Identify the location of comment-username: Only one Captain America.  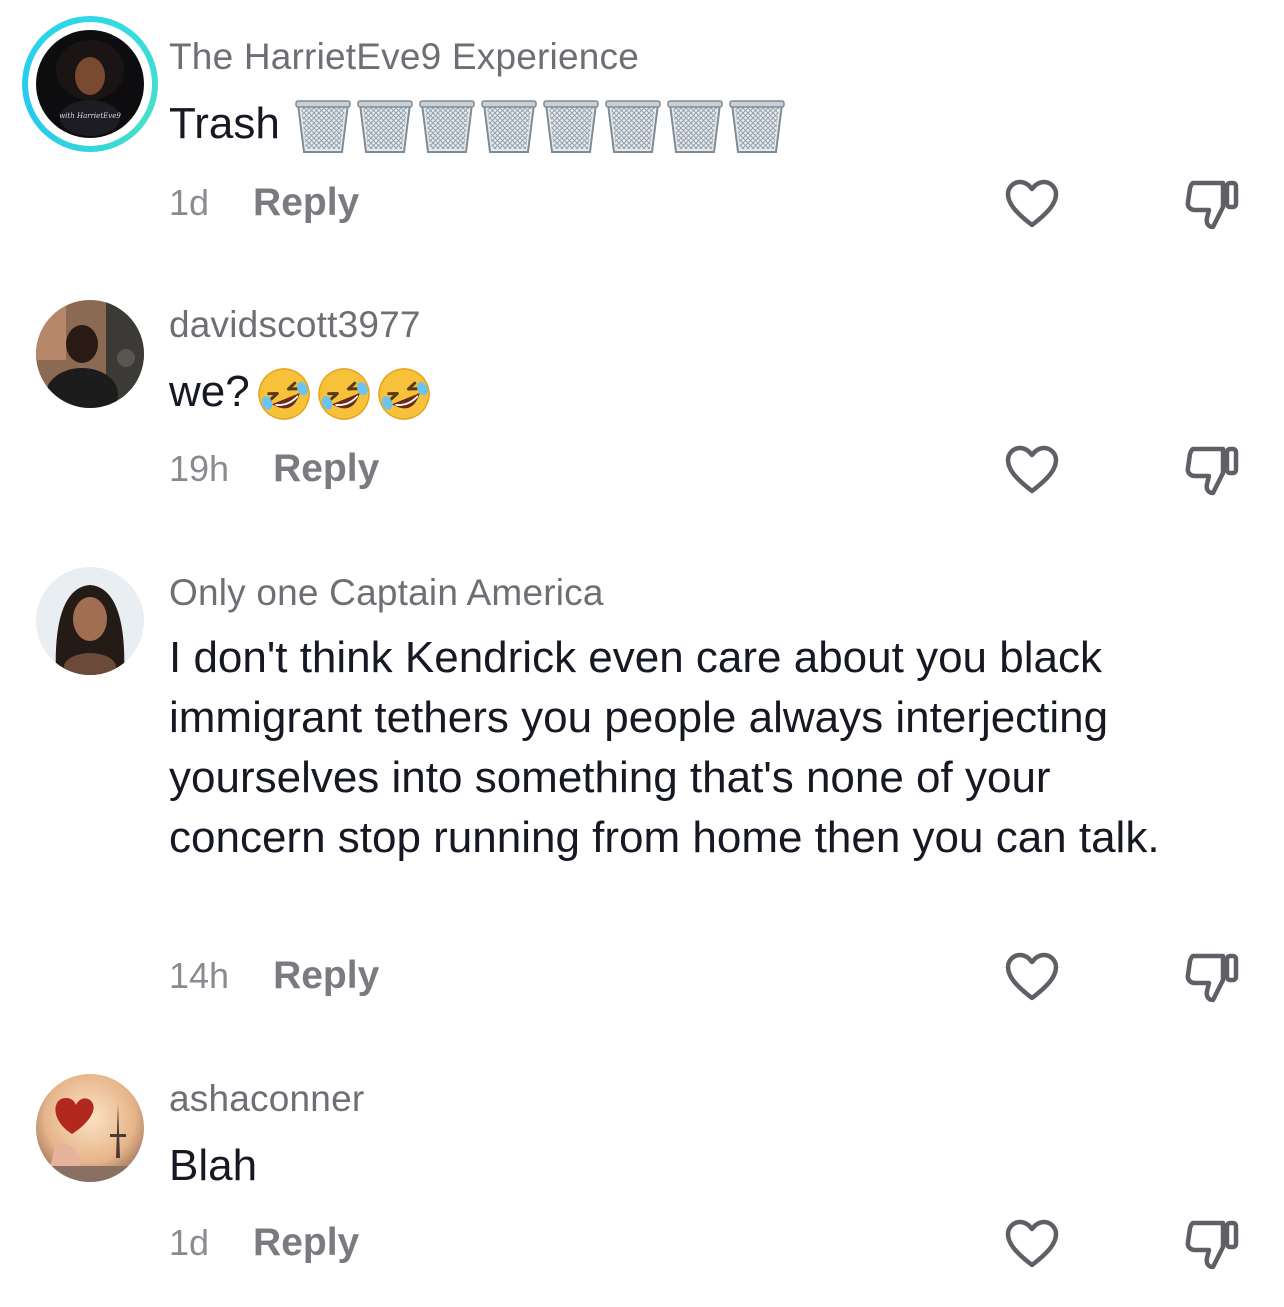
(386, 593).